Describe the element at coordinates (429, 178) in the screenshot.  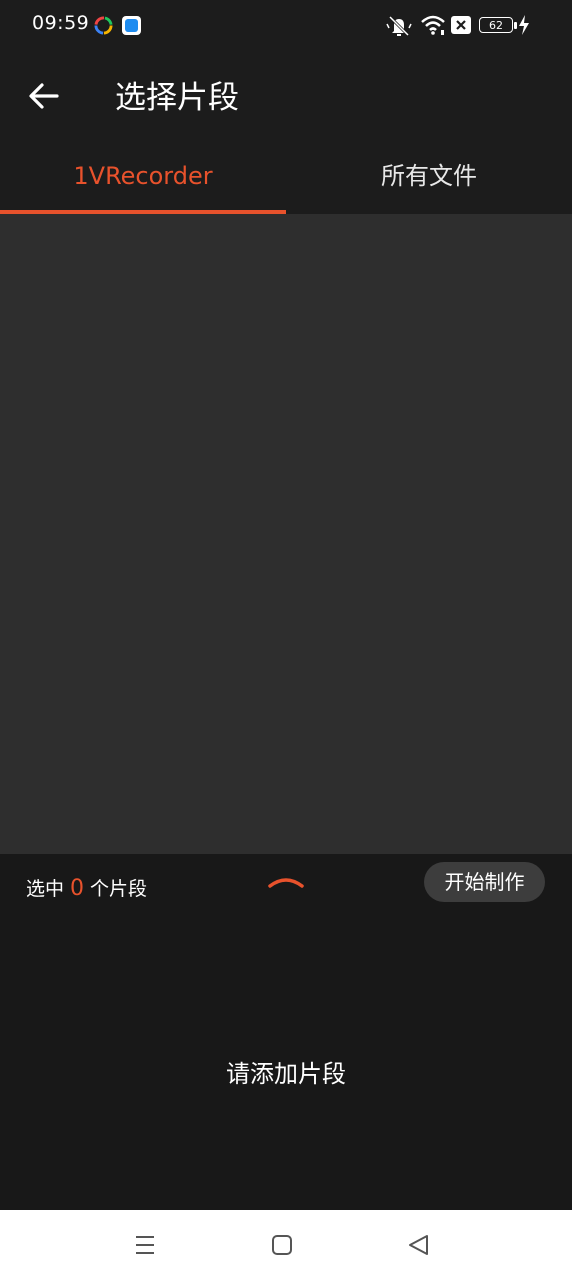
I see `tab-all-files: 所有文件` at that location.